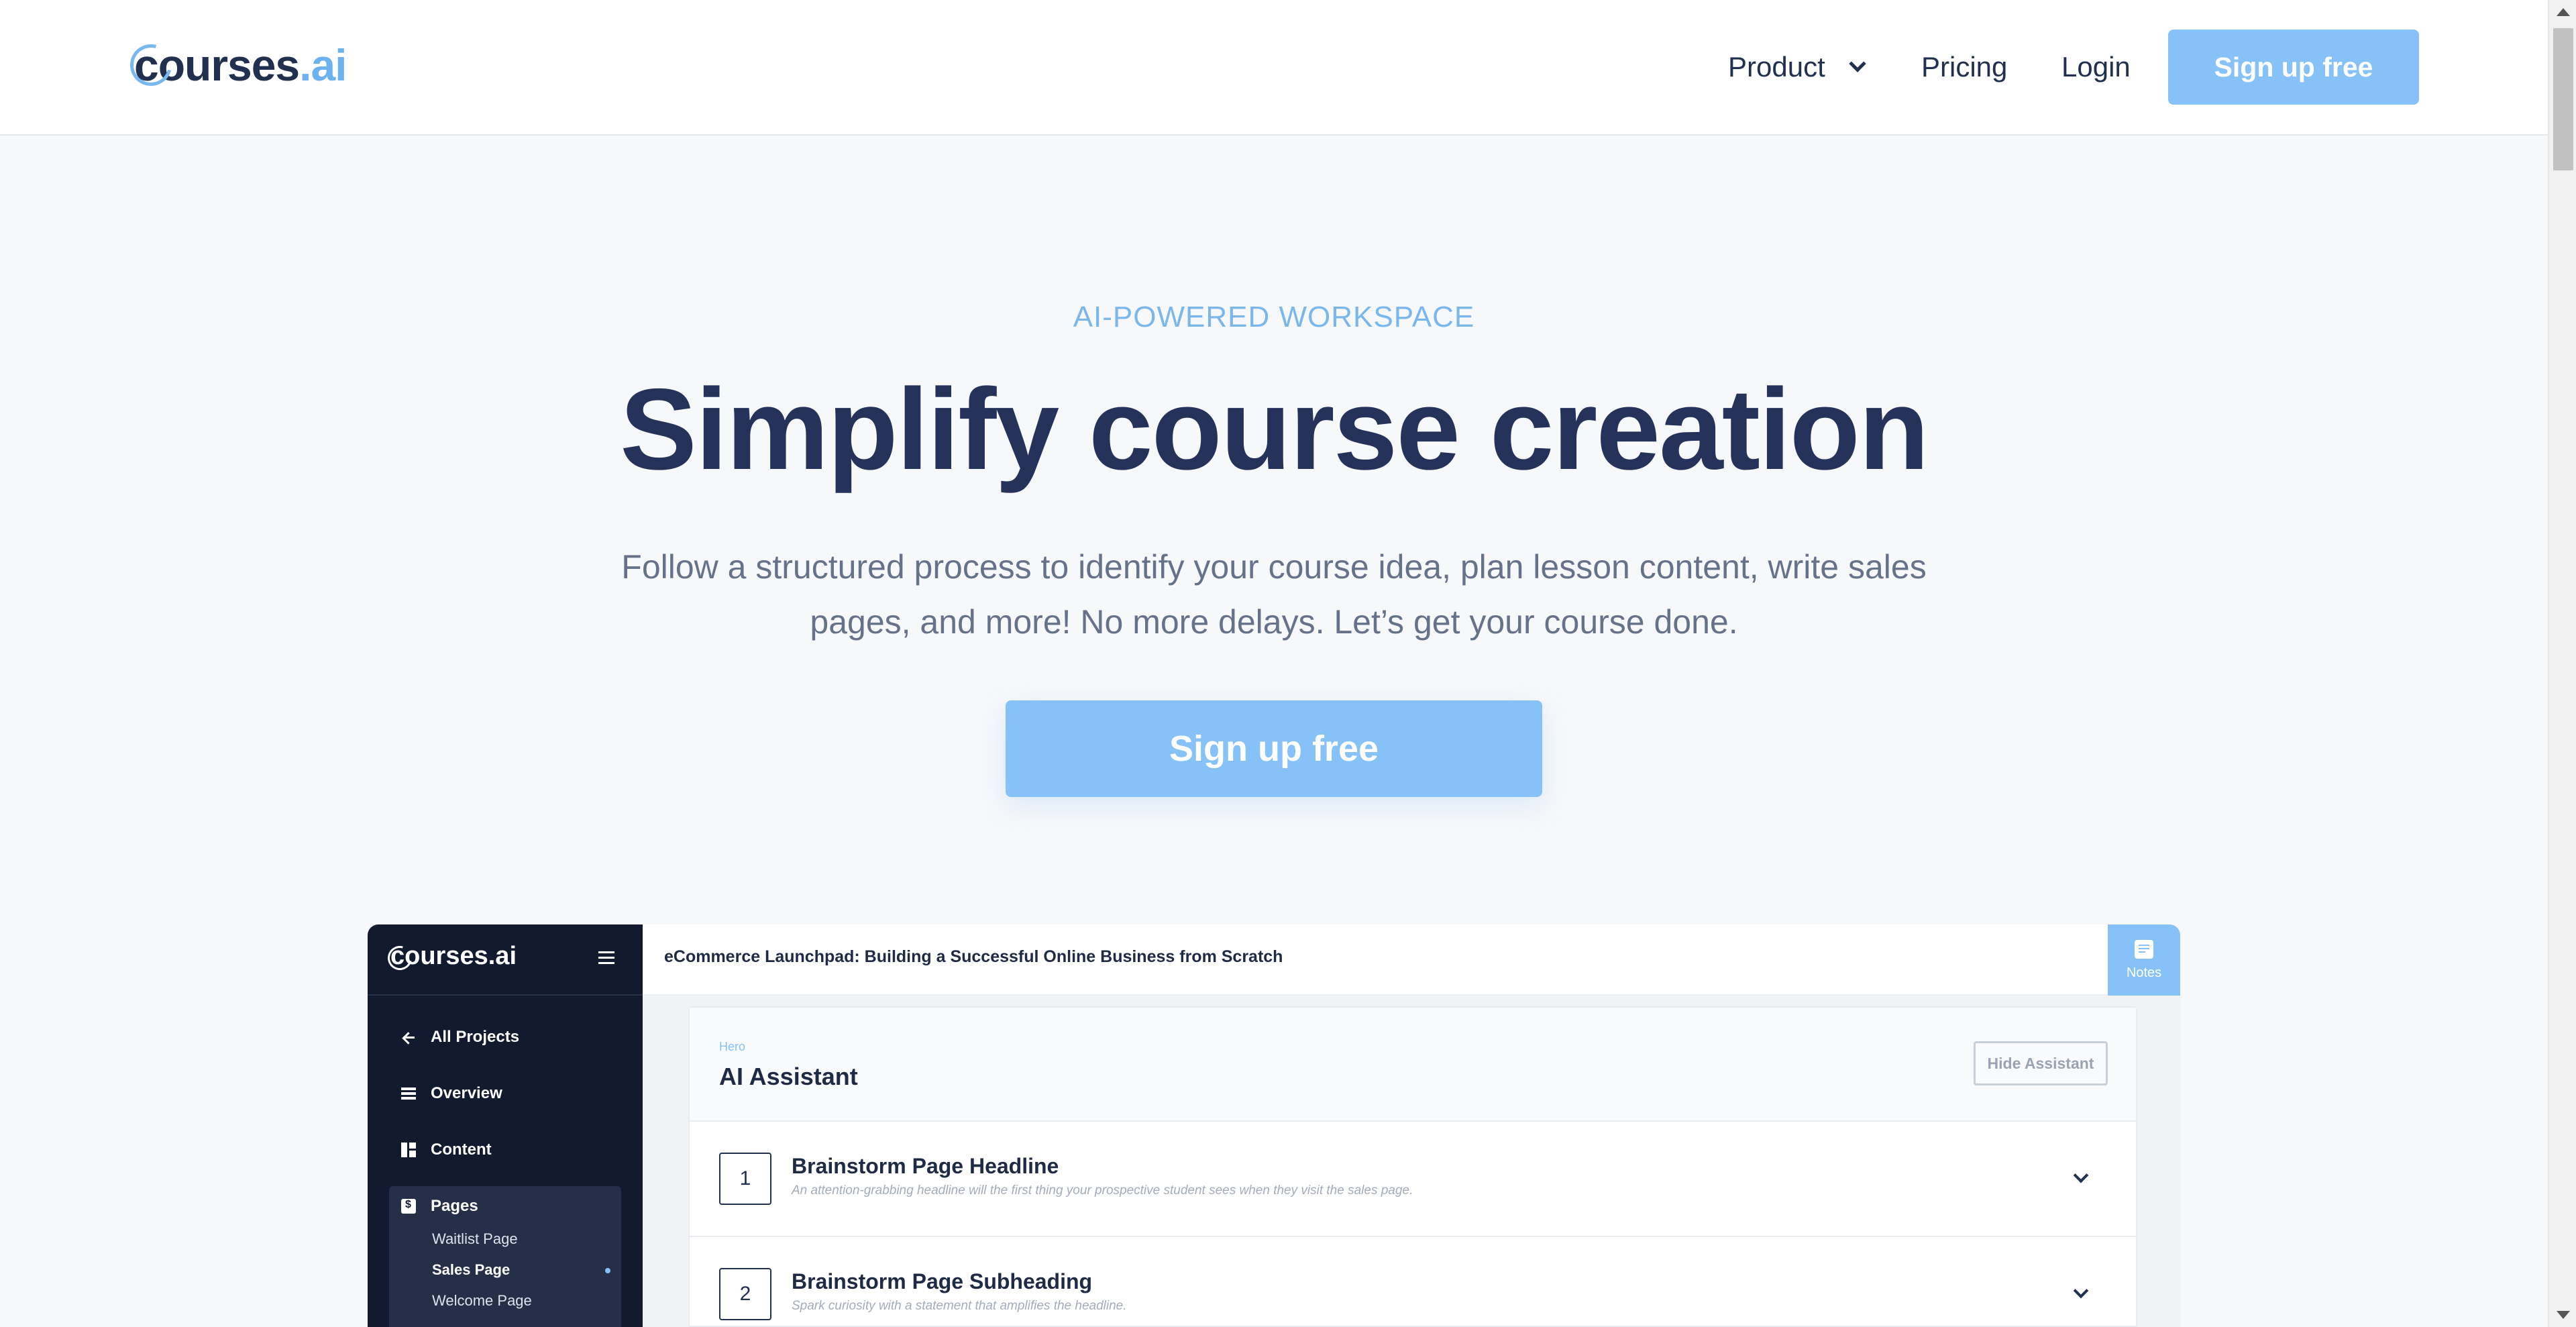 The height and width of the screenshot is (1327, 2576). I want to click on step-number: 2, so click(745, 1294).